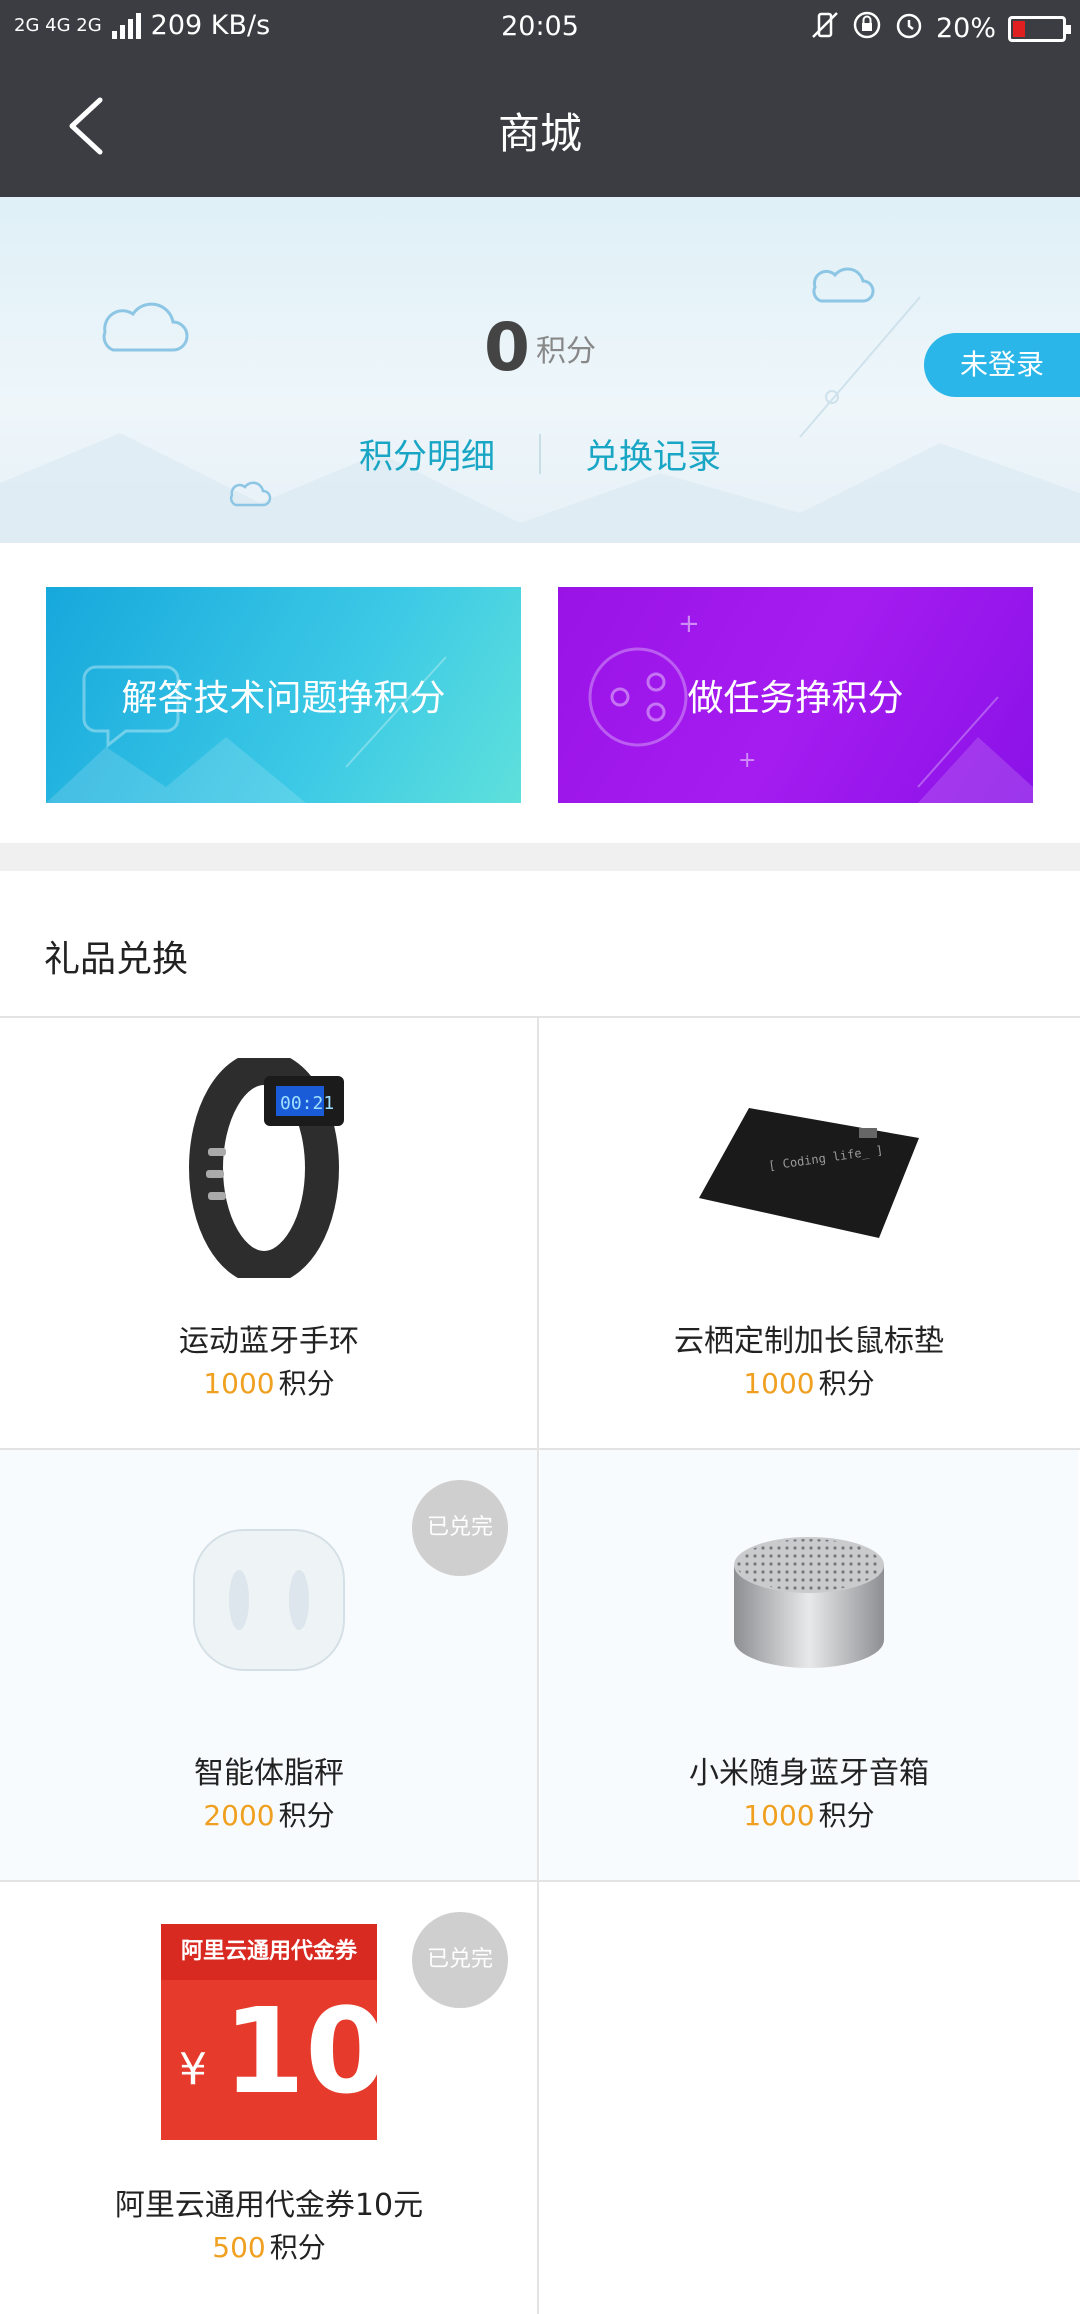 The image size is (1080, 2314). What do you see at coordinates (307, 1103) in the screenshot?
I see `svg-text: 00:21` at bounding box center [307, 1103].